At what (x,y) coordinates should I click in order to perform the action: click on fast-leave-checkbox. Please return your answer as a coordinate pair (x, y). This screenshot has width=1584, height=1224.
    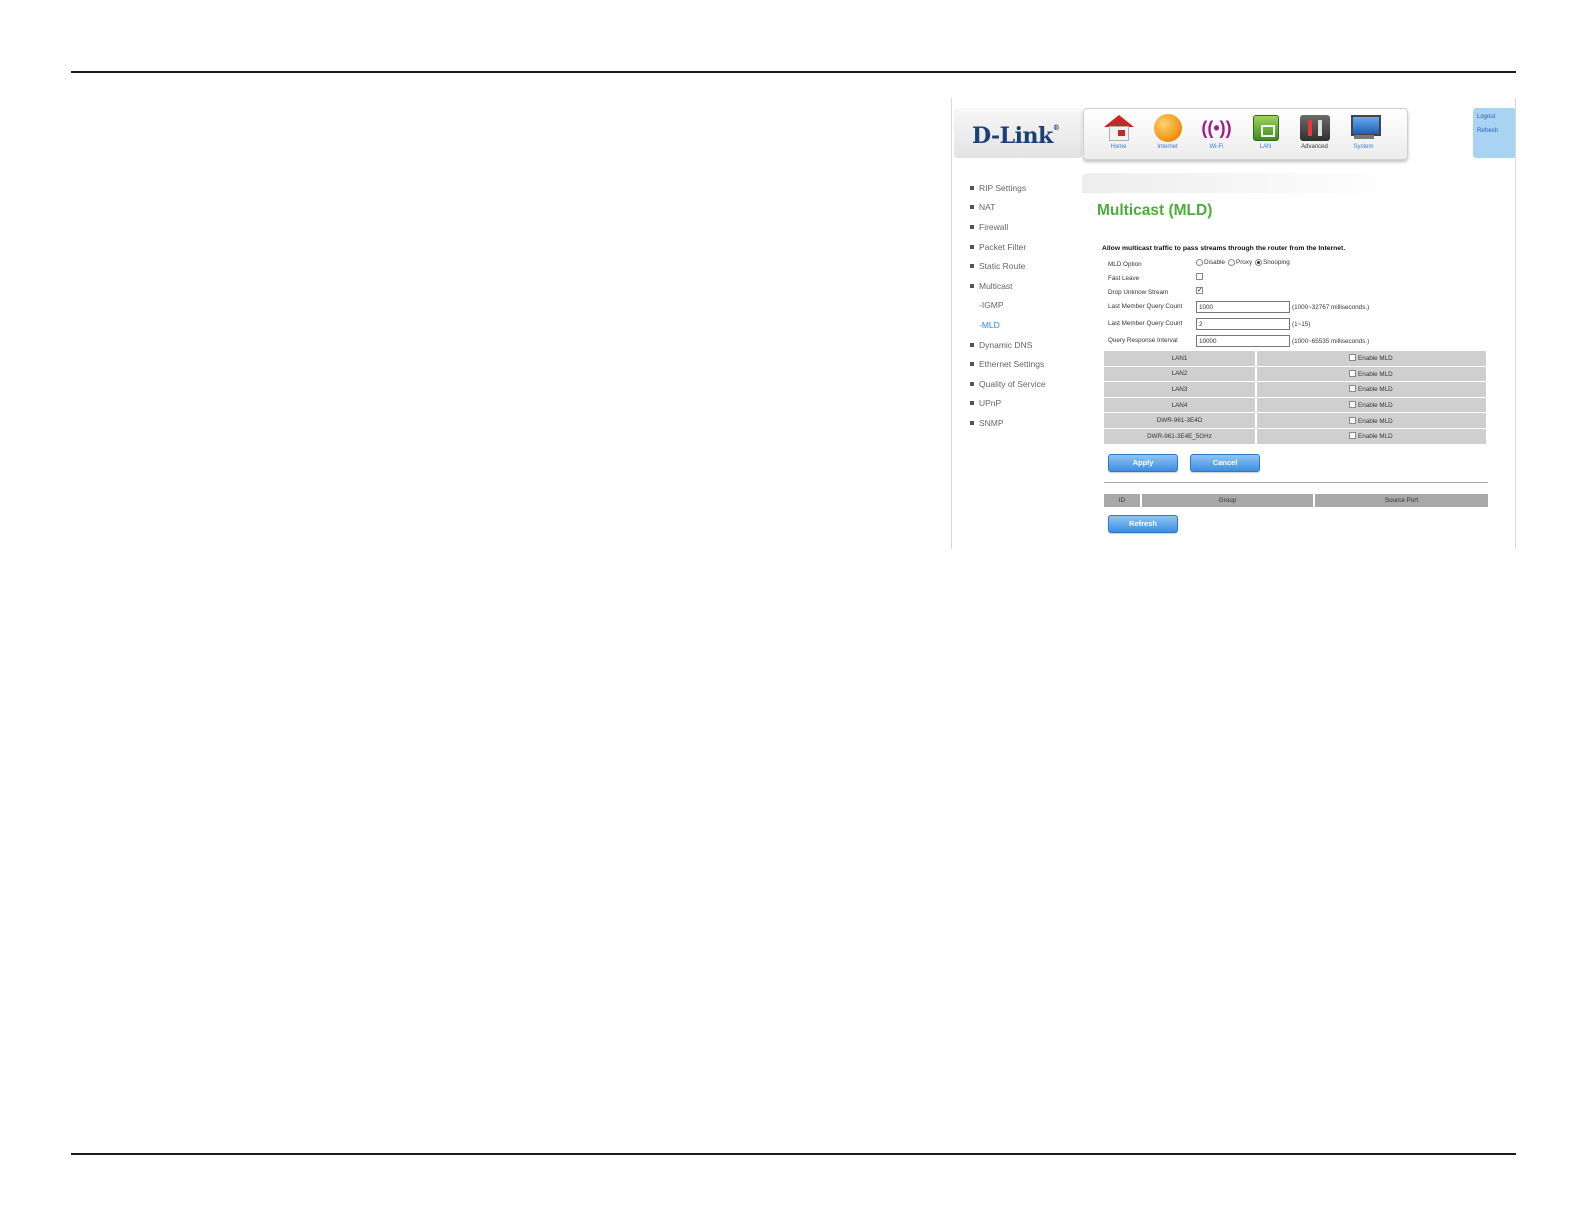
    Looking at the image, I should click on (1199, 276).